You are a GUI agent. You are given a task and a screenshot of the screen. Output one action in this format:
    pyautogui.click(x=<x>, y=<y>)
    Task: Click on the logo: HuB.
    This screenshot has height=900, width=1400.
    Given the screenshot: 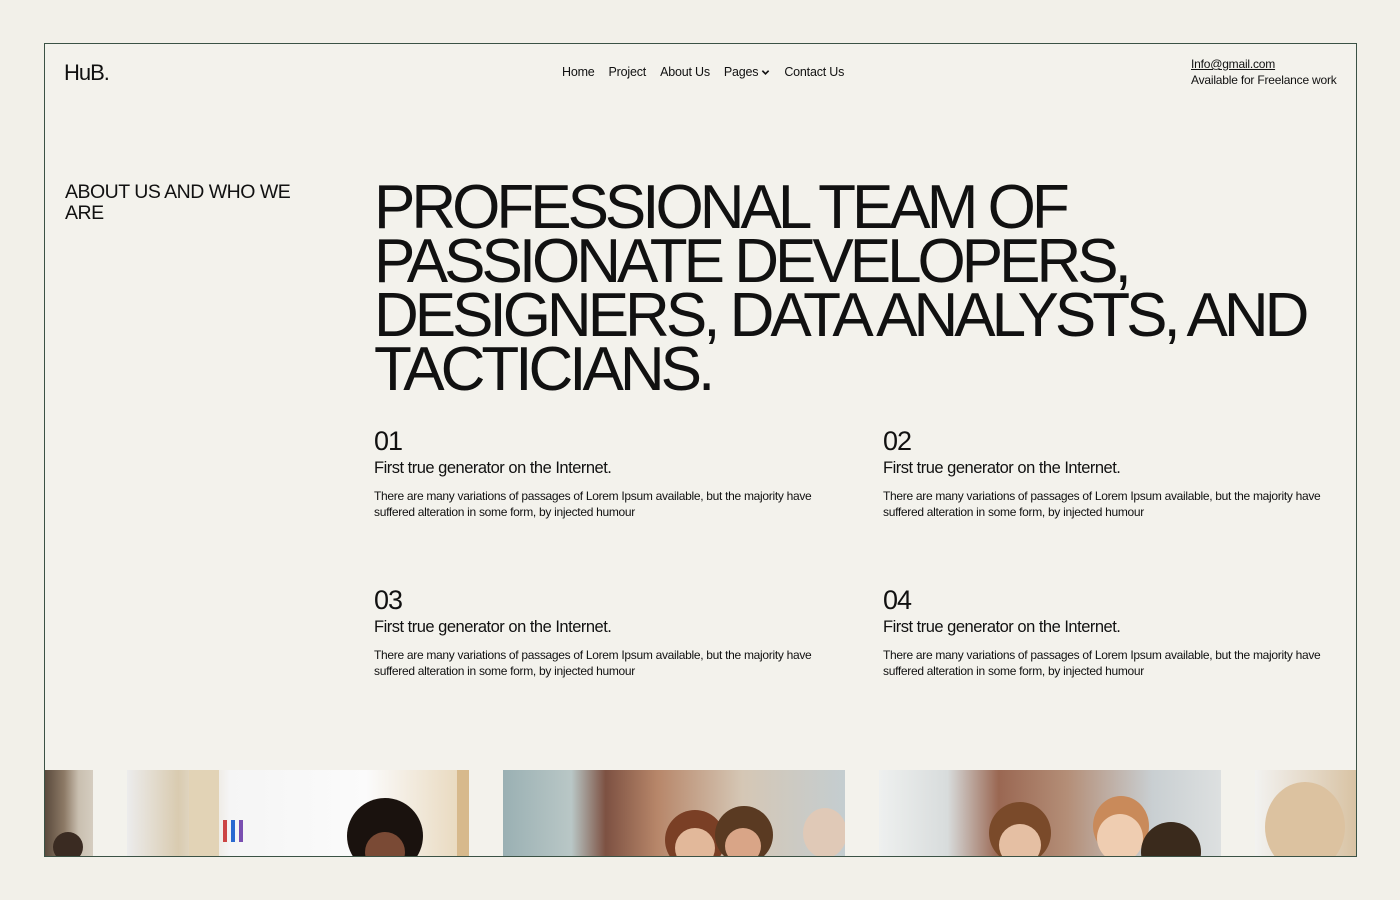 What is the action you would take?
    pyautogui.click(x=87, y=73)
    